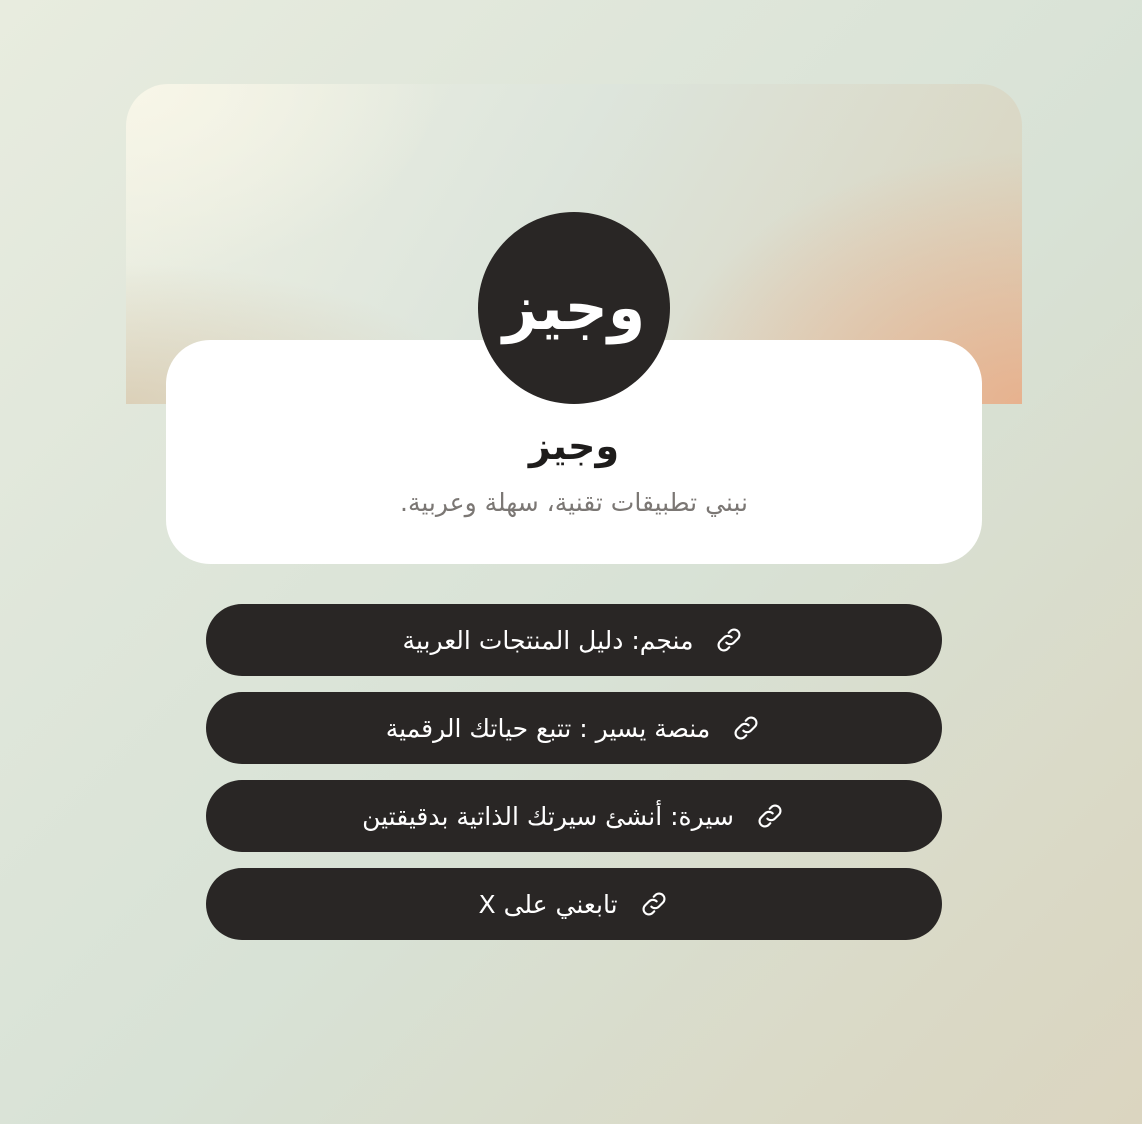  Describe the element at coordinates (548, 640) in the screenshot. I see `link-label: منجم: دليل المنتجات العربية` at that location.